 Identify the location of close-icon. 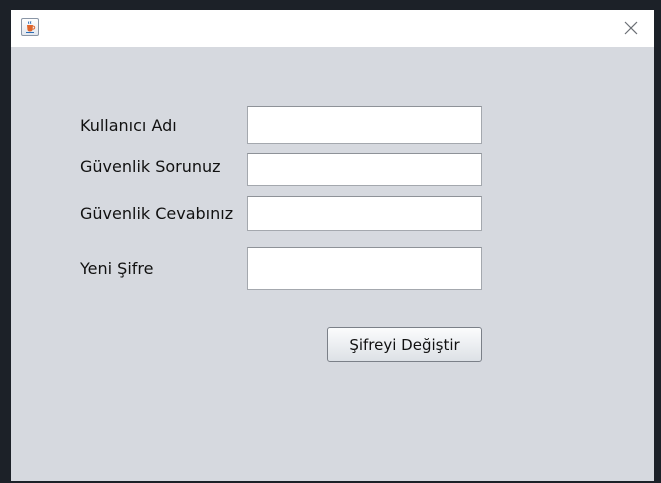
(631, 28).